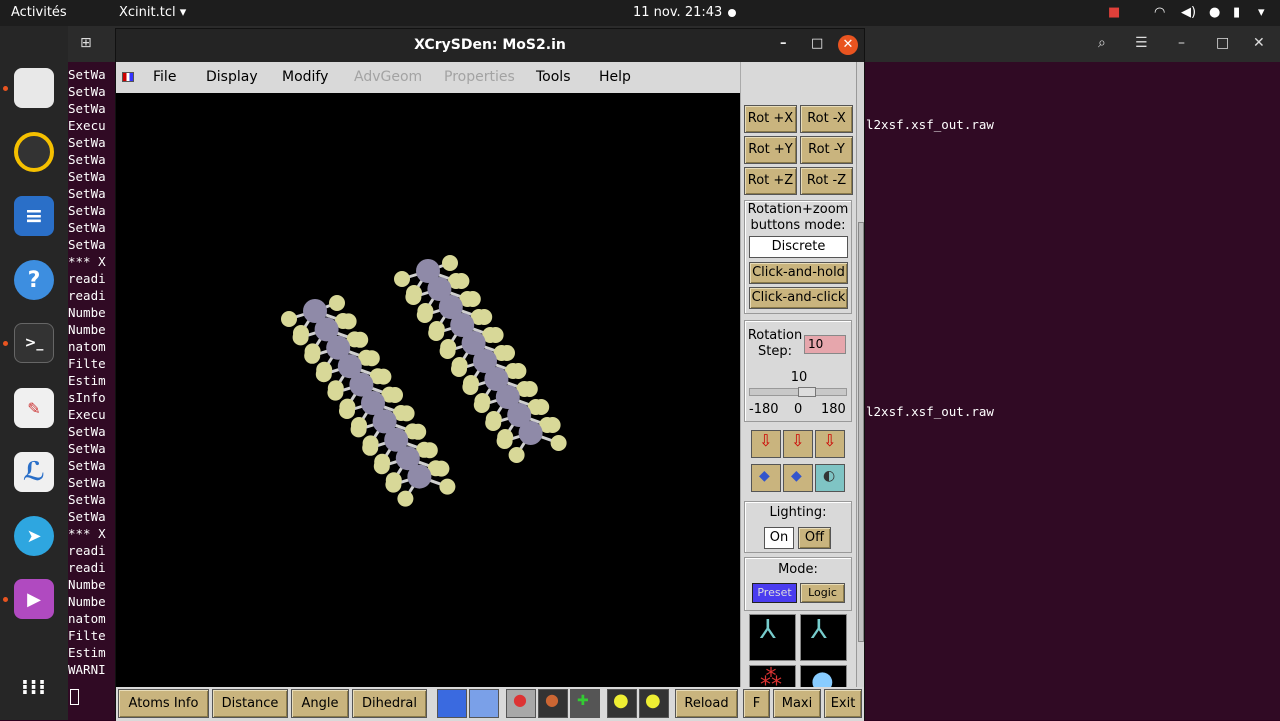 This screenshot has width=1280, height=721. I want to click on rot-minus-x-button: Rot -X, so click(826, 119).